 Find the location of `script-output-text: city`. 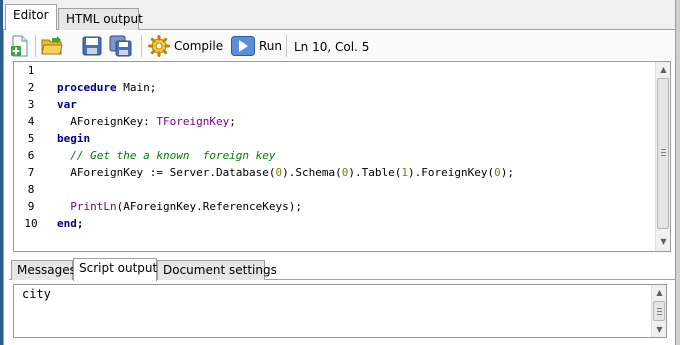

script-output-text: city is located at coordinates (36, 294).